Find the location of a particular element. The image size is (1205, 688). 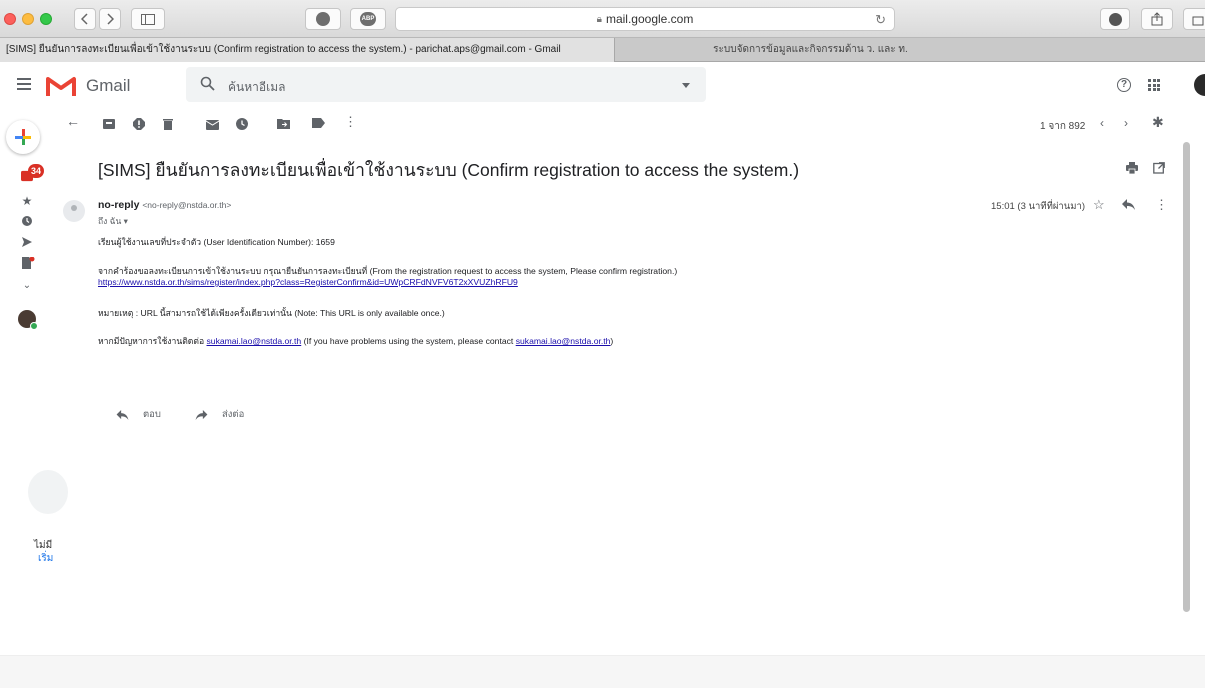

reply-icon is located at coordinates (1128, 204).